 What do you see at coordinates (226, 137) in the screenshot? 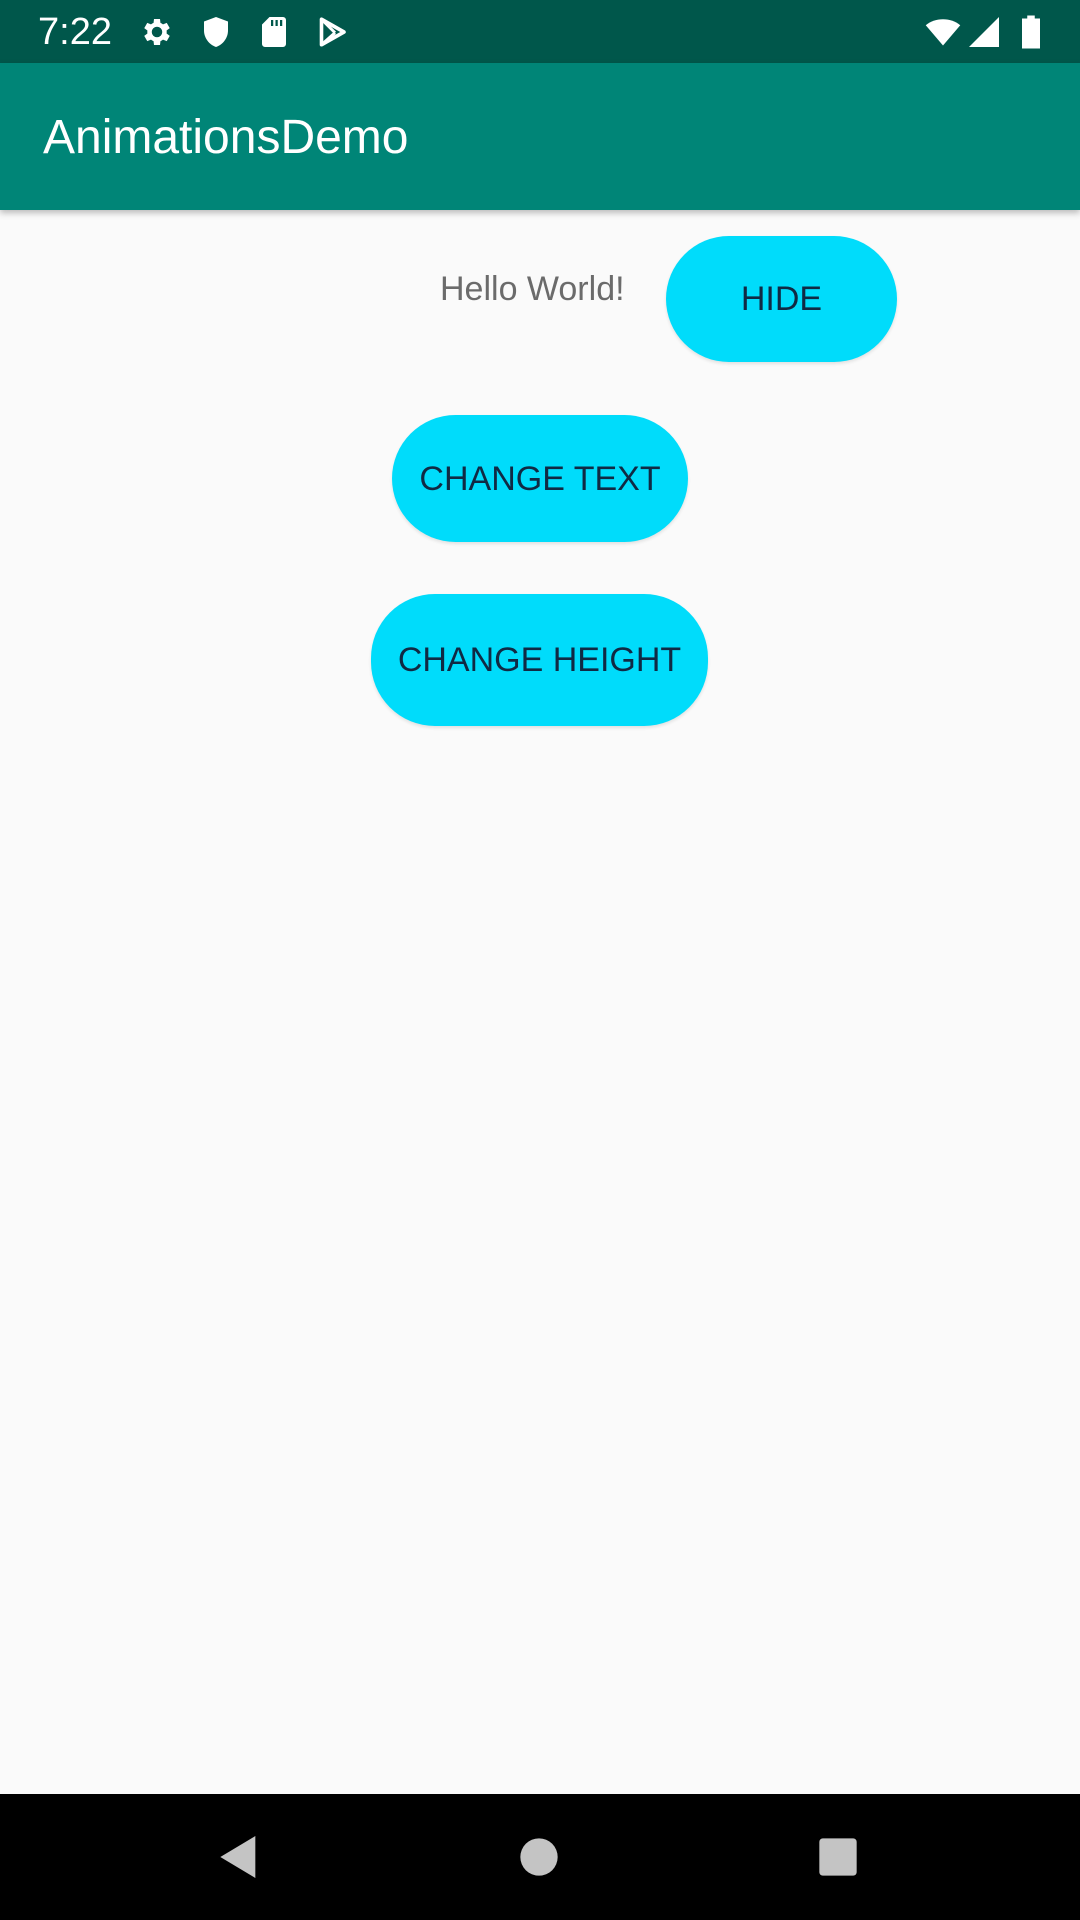
I see `app-title: AnimationsDemo` at bounding box center [226, 137].